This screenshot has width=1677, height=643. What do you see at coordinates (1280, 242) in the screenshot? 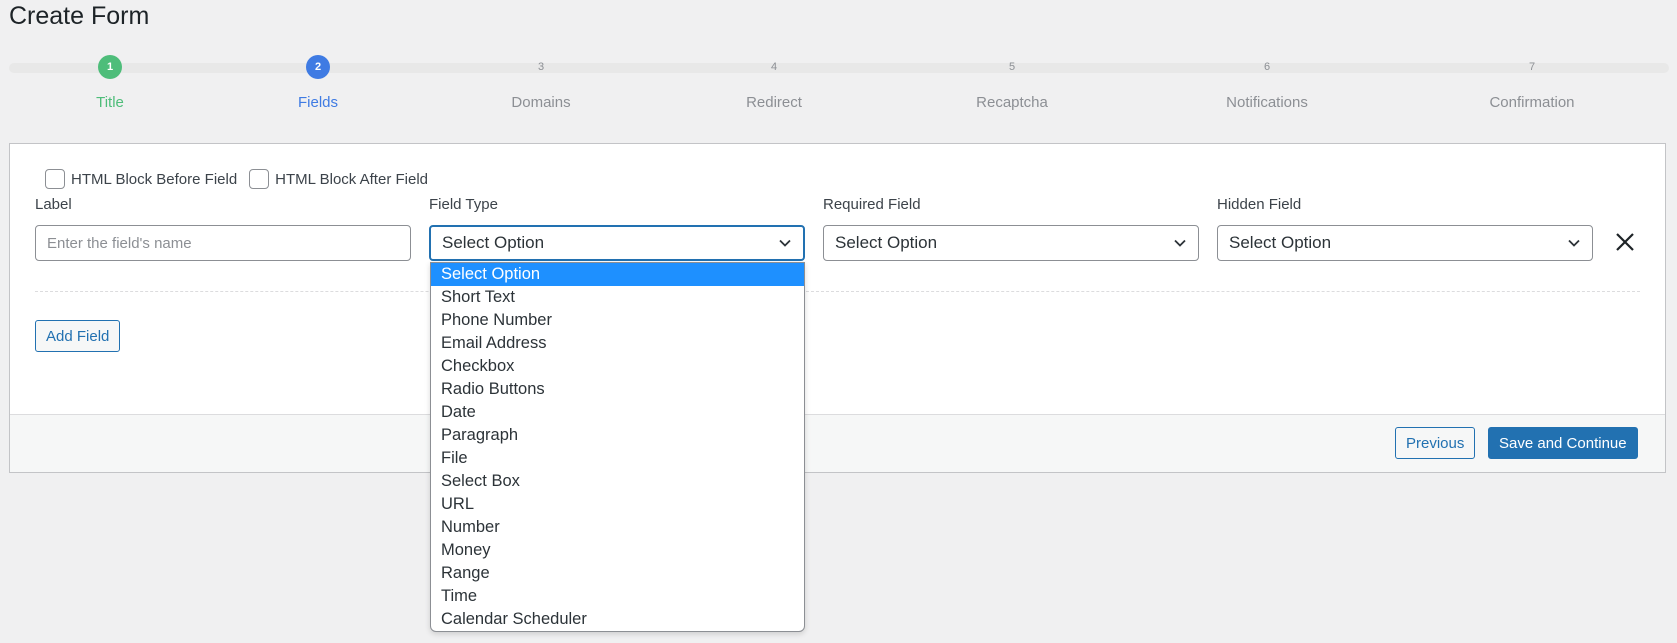
I see `hidden-field-value: Select Option` at bounding box center [1280, 242].